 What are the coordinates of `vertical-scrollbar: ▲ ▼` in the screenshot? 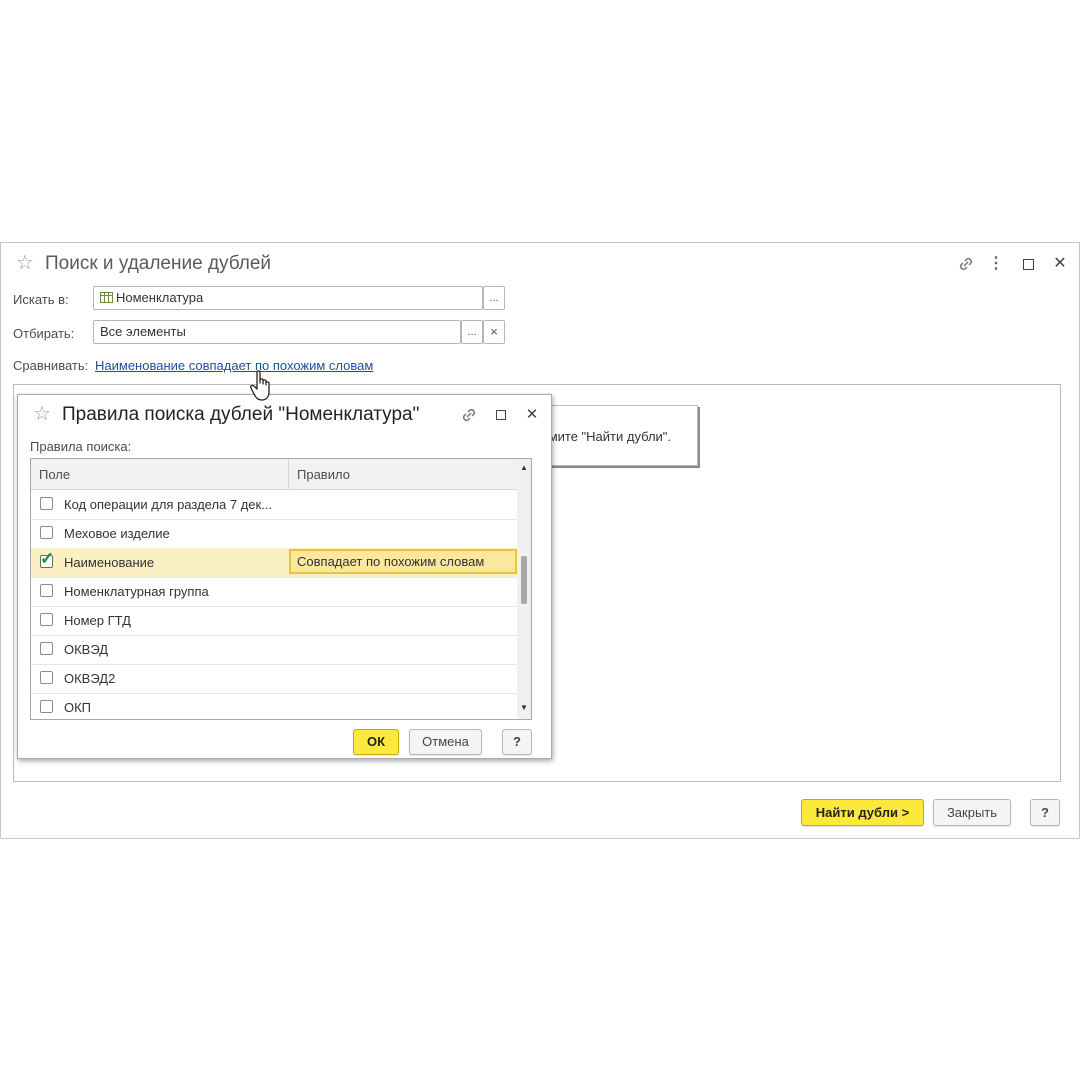 It's located at (524, 589).